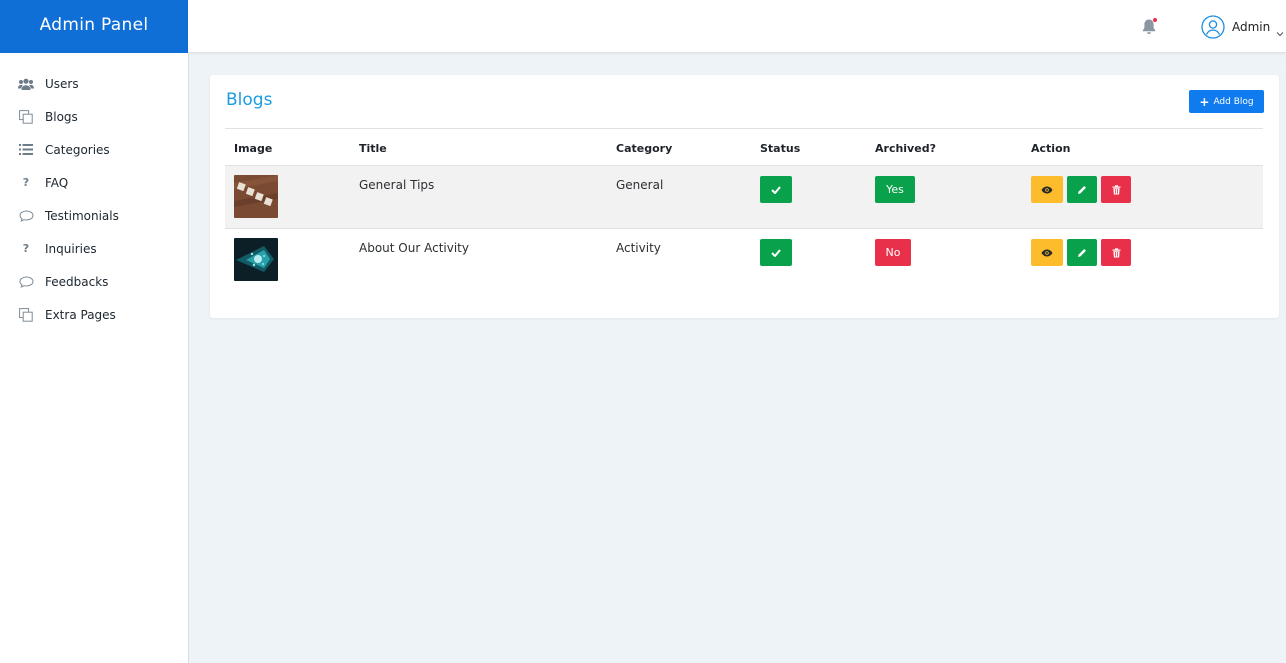  What do you see at coordinates (780, 148) in the screenshot?
I see `column-header-status: Status` at bounding box center [780, 148].